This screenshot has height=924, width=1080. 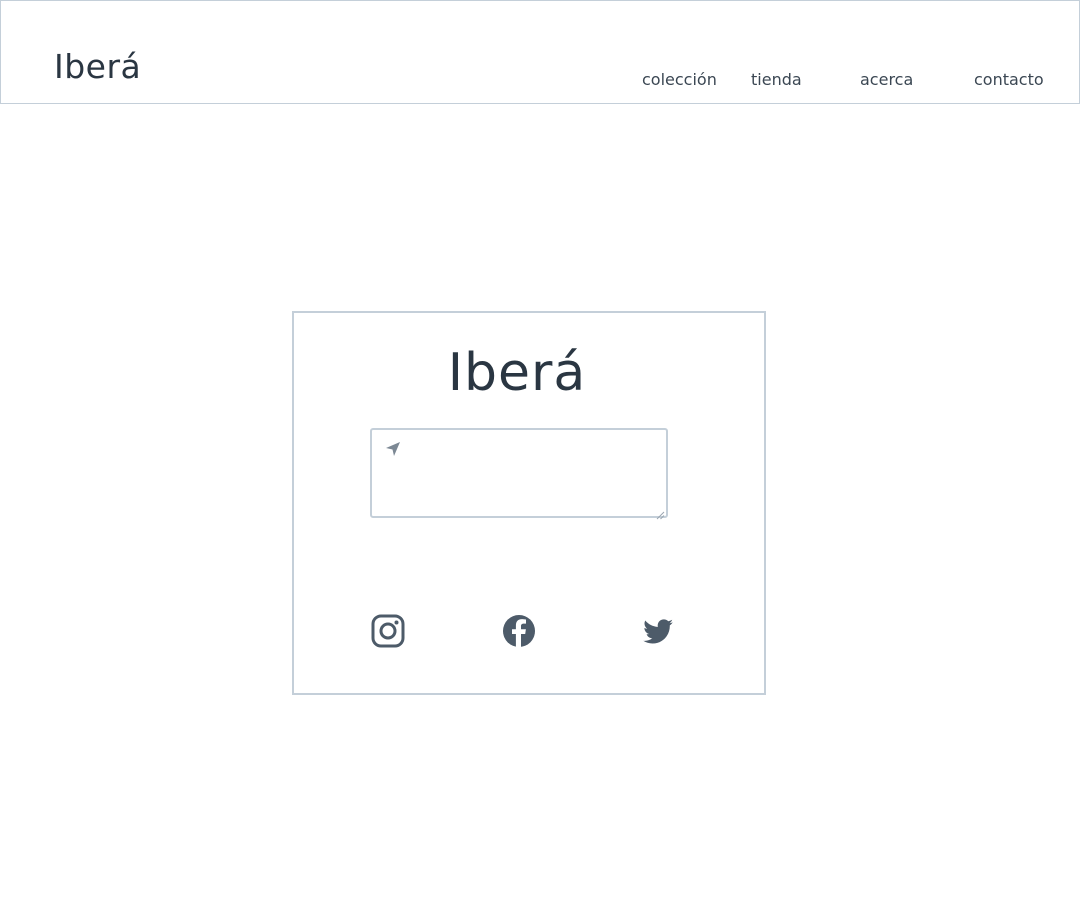 What do you see at coordinates (776, 80) in the screenshot?
I see `nav-link-tienda: tienda` at bounding box center [776, 80].